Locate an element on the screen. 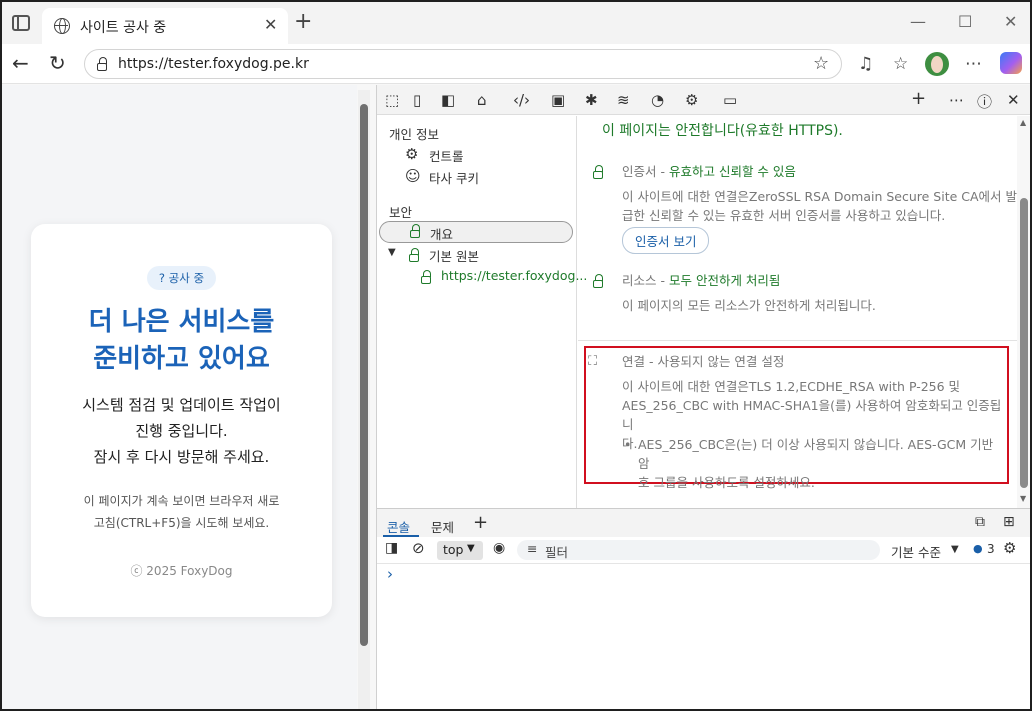 This screenshot has height=711, width=1032. resources-heading: 리소스 - 모두 안전하게 처리됨 is located at coordinates (701, 280).